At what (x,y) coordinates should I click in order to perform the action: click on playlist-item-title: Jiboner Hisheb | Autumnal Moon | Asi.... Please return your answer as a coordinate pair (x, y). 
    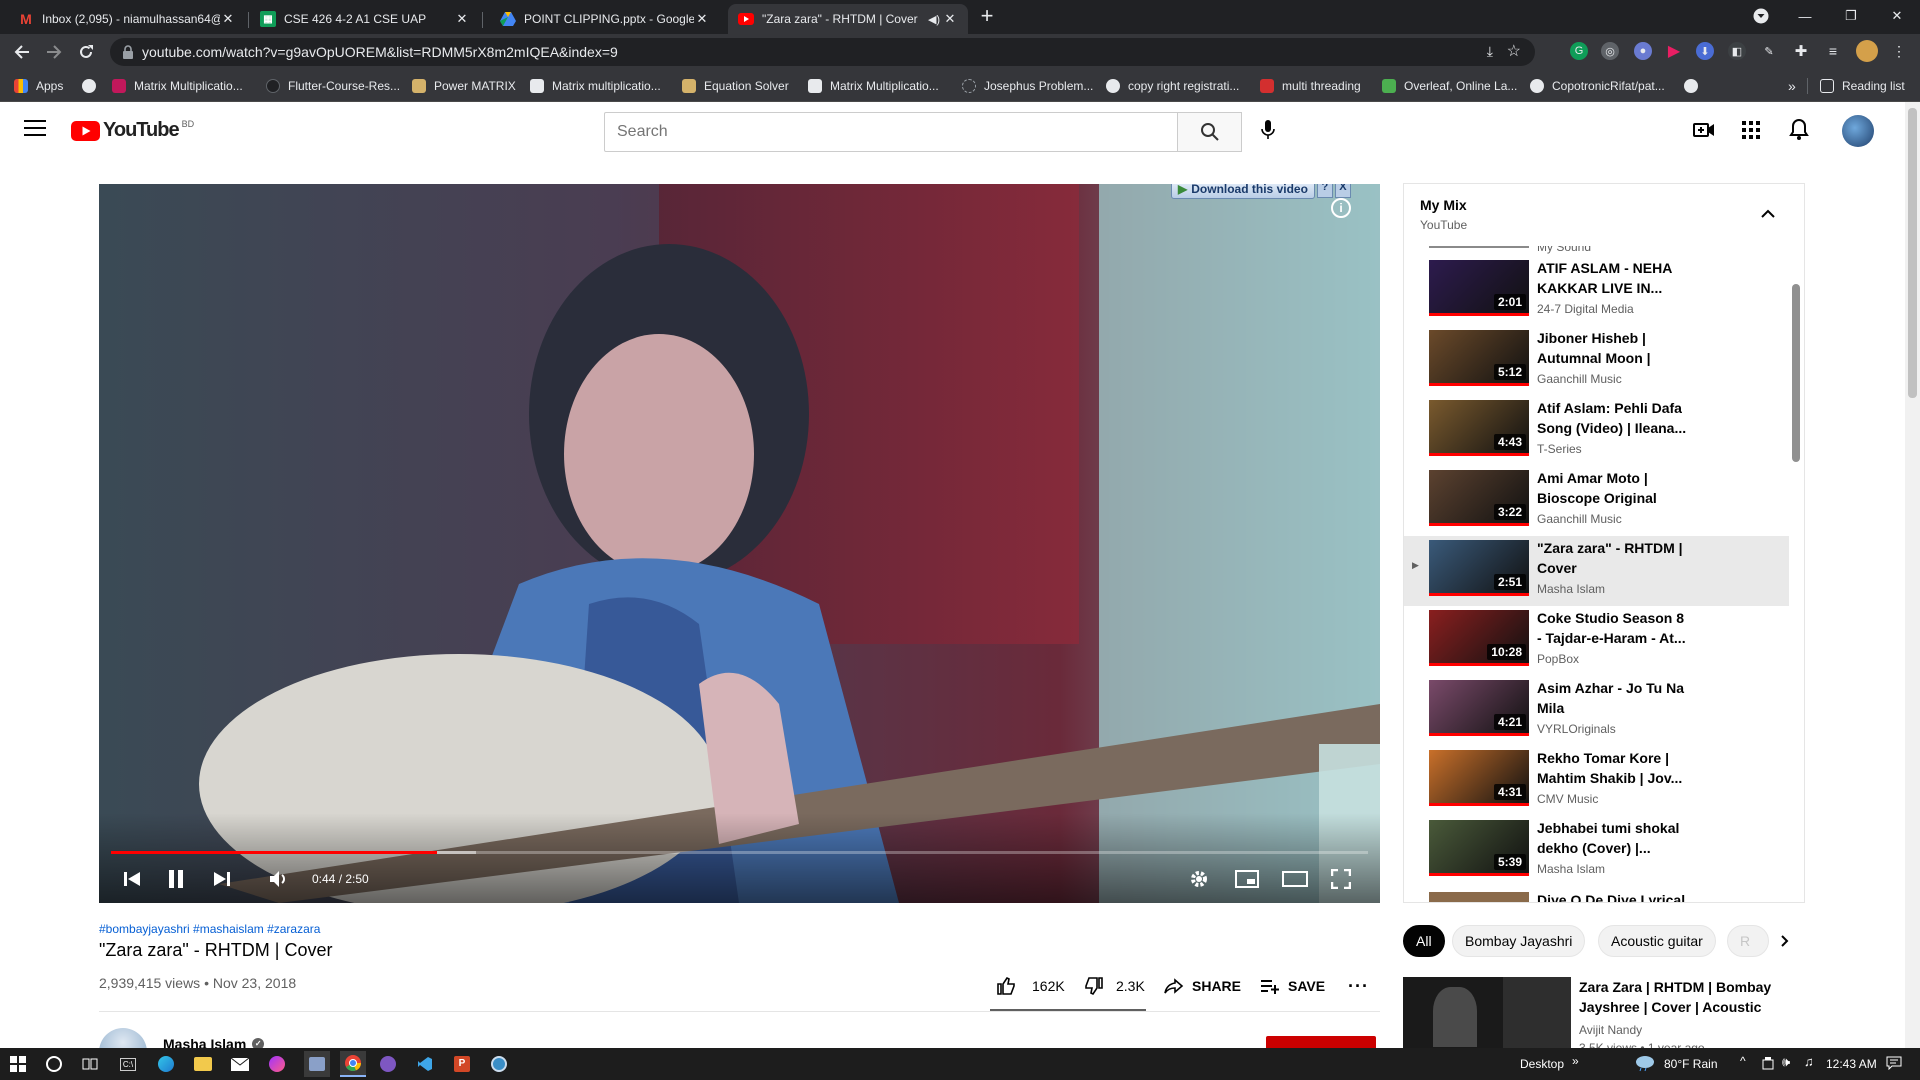
    Looking at the image, I should click on (1612, 348).